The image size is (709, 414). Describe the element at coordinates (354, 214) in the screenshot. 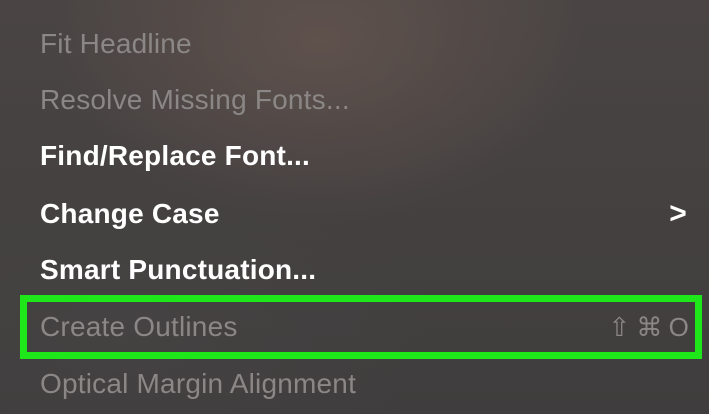

I see `menu-item-change-case: Change Case >` at that location.